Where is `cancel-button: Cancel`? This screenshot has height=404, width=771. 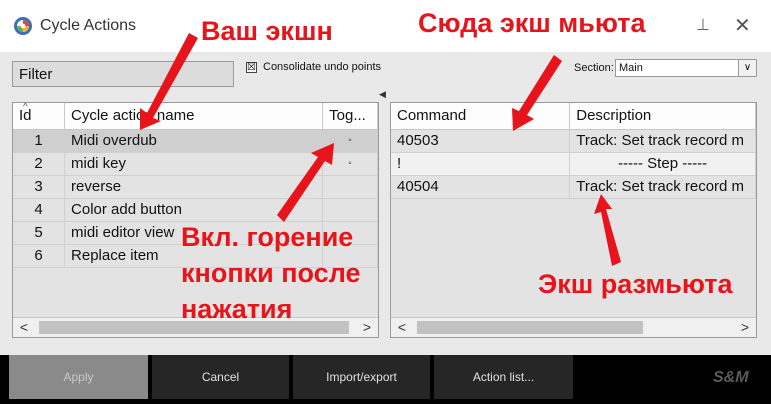 cancel-button: Cancel is located at coordinates (220, 377).